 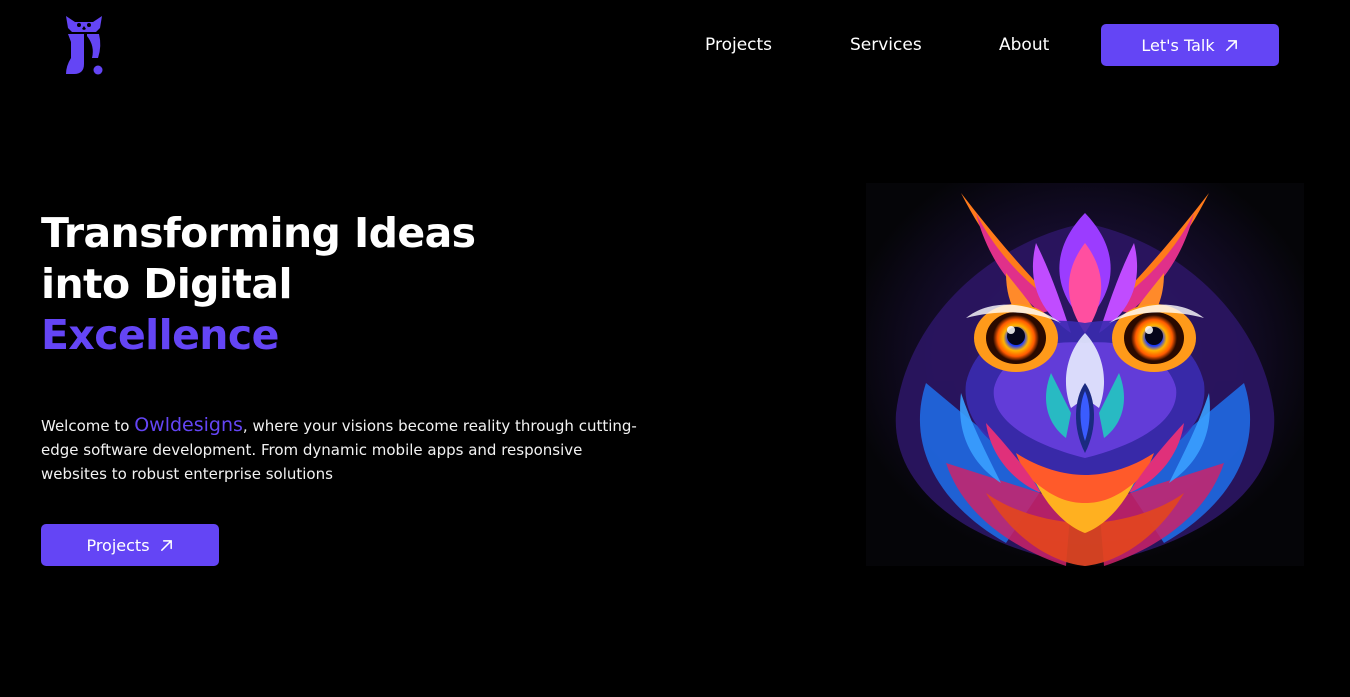 I want to click on lets-talk-button: Let's Talk, so click(x=1190, y=45).